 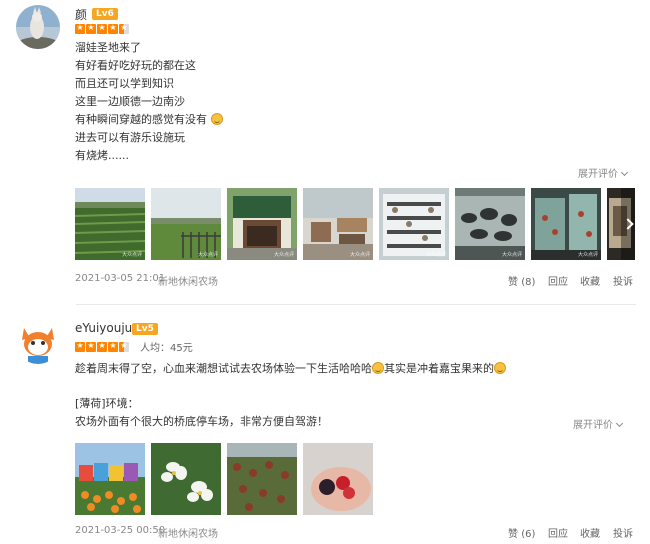 What do you see at coordinates (141, 119) in the screenshot?
I see `review-text-span: 有种瞬间穿越的感觉有没有` at bounding box center [141, 119].